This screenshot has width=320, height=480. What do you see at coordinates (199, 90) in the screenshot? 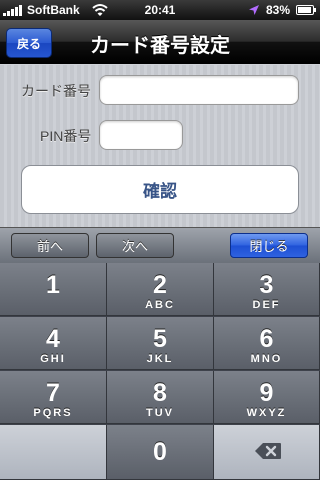
I see `card-number-field` at bounding box center [199, 90].